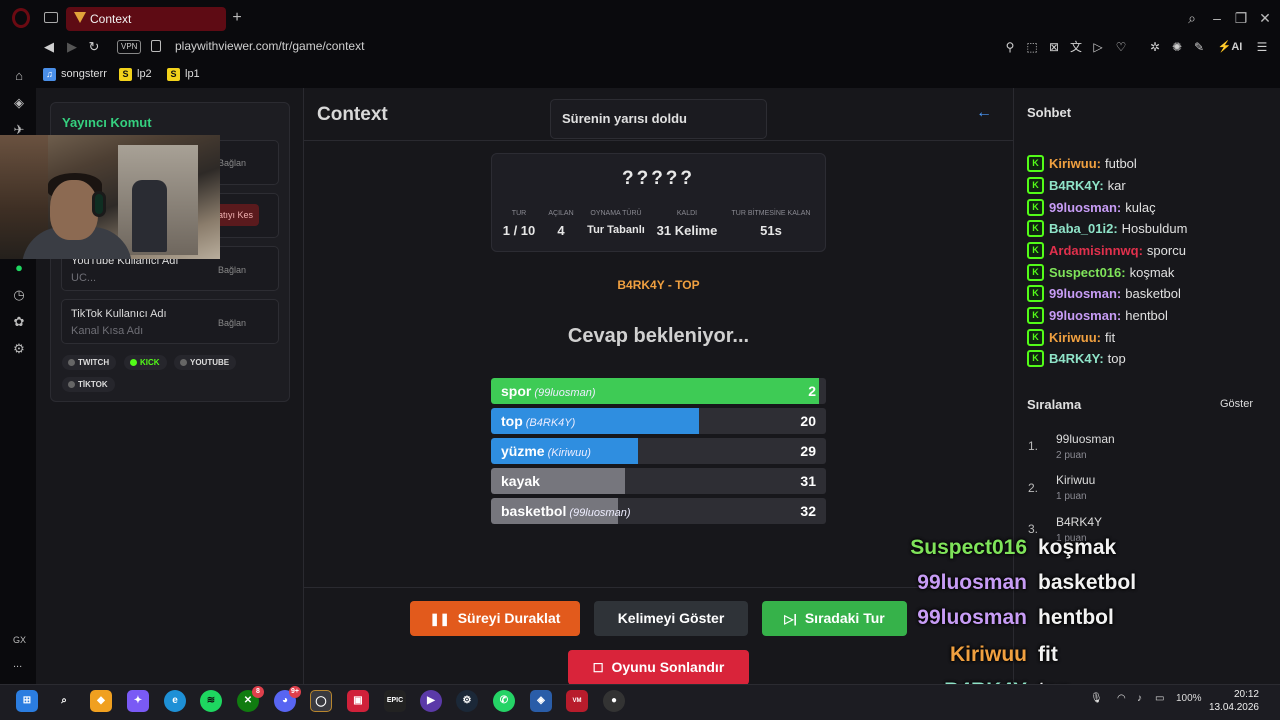 The height and width of the screenshot is (720, 1280). I want to click on tab-islands-icon, so click(51, 17).